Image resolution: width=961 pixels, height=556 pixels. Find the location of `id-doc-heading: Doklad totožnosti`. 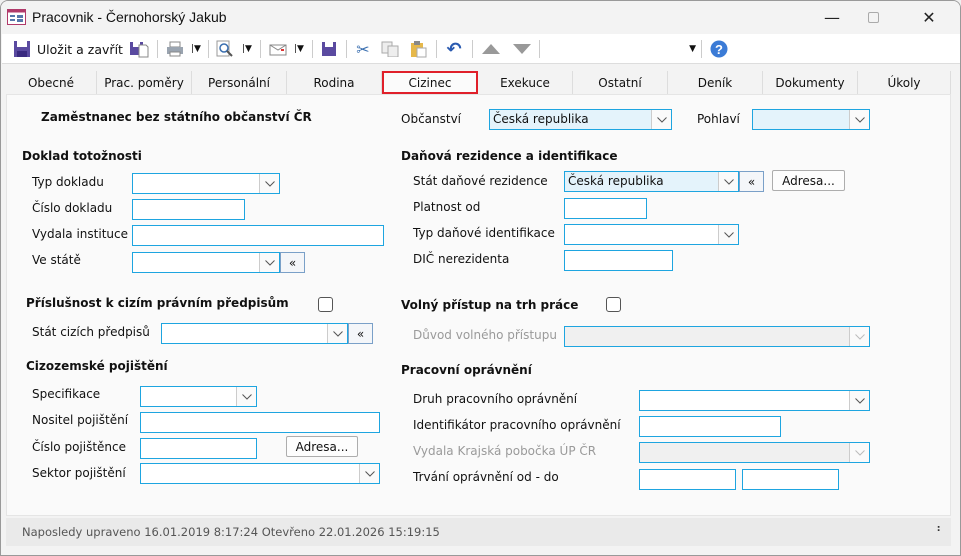

id-doc-heading: Doklad totožnosti is located at coordinates (82, 156).